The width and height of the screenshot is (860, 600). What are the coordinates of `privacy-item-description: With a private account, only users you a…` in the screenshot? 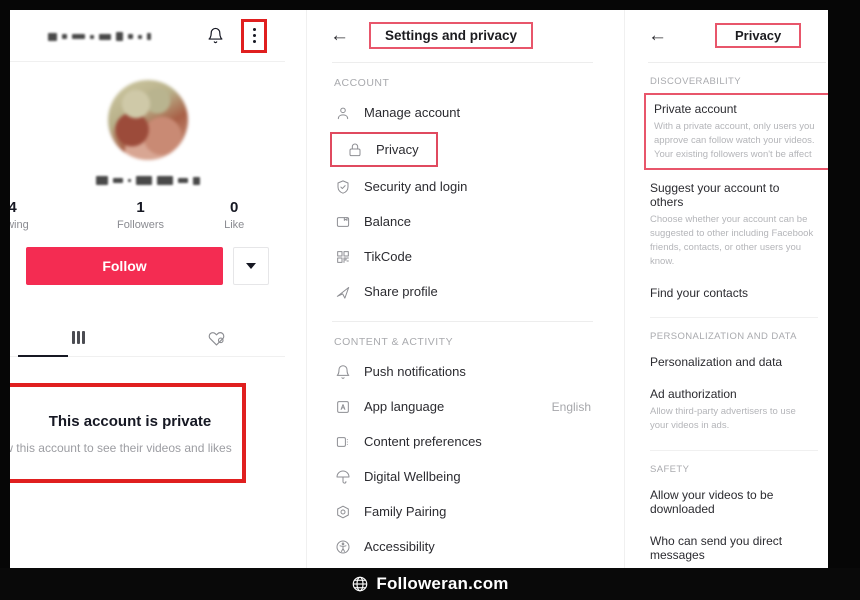 It's located at (734, 140).